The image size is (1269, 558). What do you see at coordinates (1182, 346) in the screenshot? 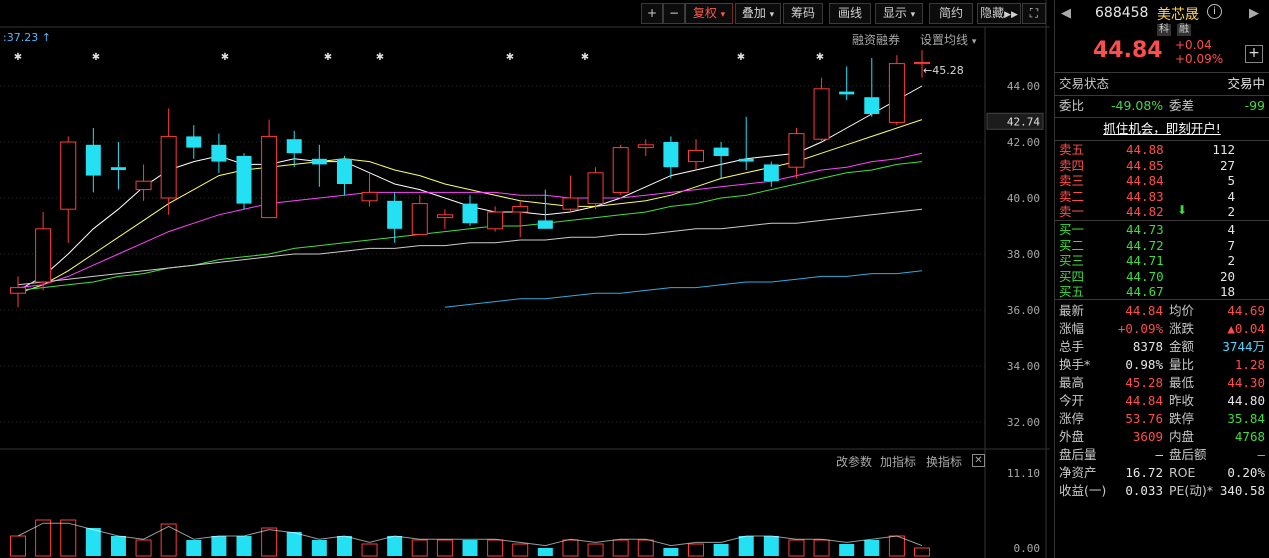
I see `stat-label: 金额` at bounding box center [1182, 346].